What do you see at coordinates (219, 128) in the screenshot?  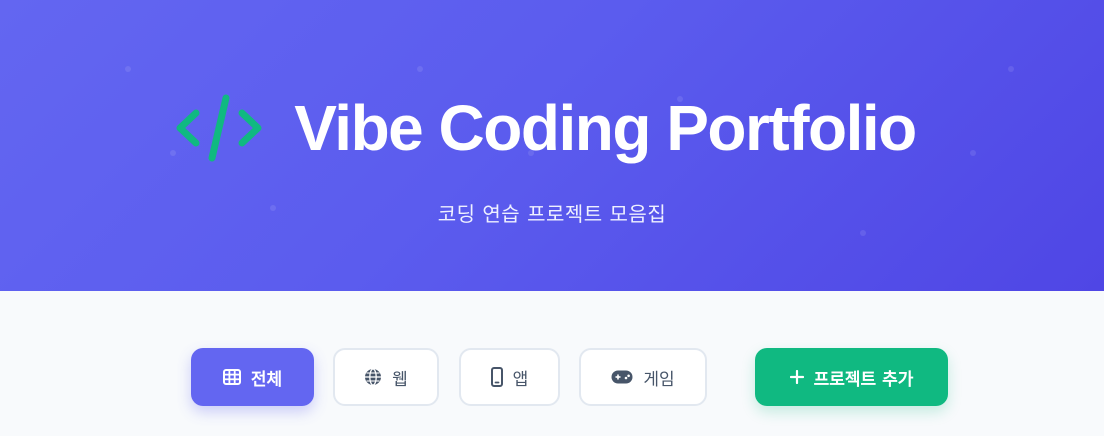 I see `code-icon` at bounding box center [219, 128].